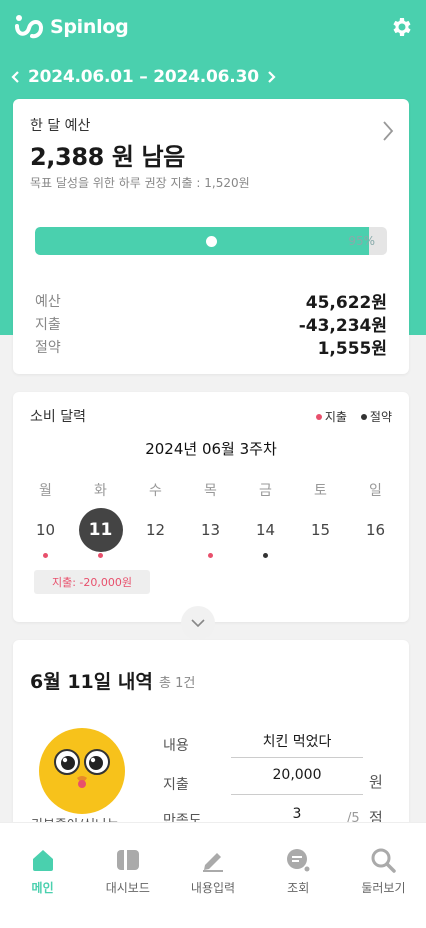 The image size is (426, 928). I want to click on budget-row-budget: 예산 45,622원, so click(211, 301).